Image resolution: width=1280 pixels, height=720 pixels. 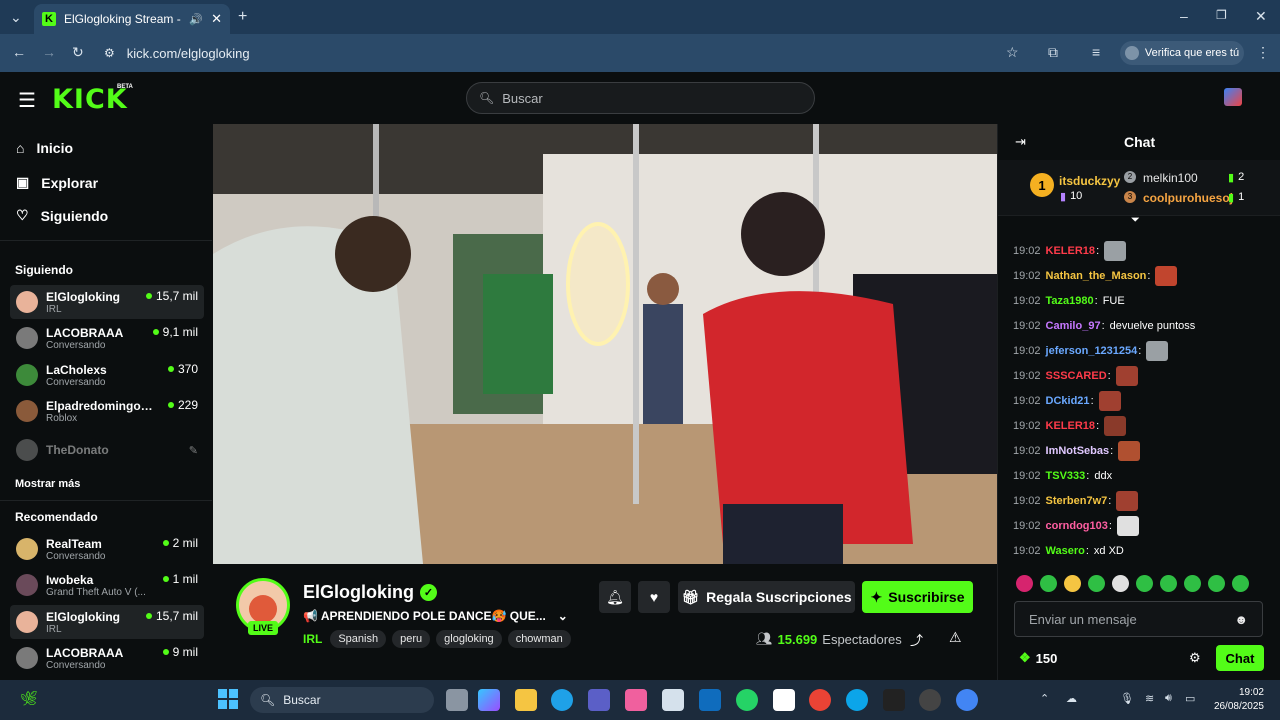 I want to click on nav-siguiendo: ♡ Siguiendo, so click(x=62, y=215).